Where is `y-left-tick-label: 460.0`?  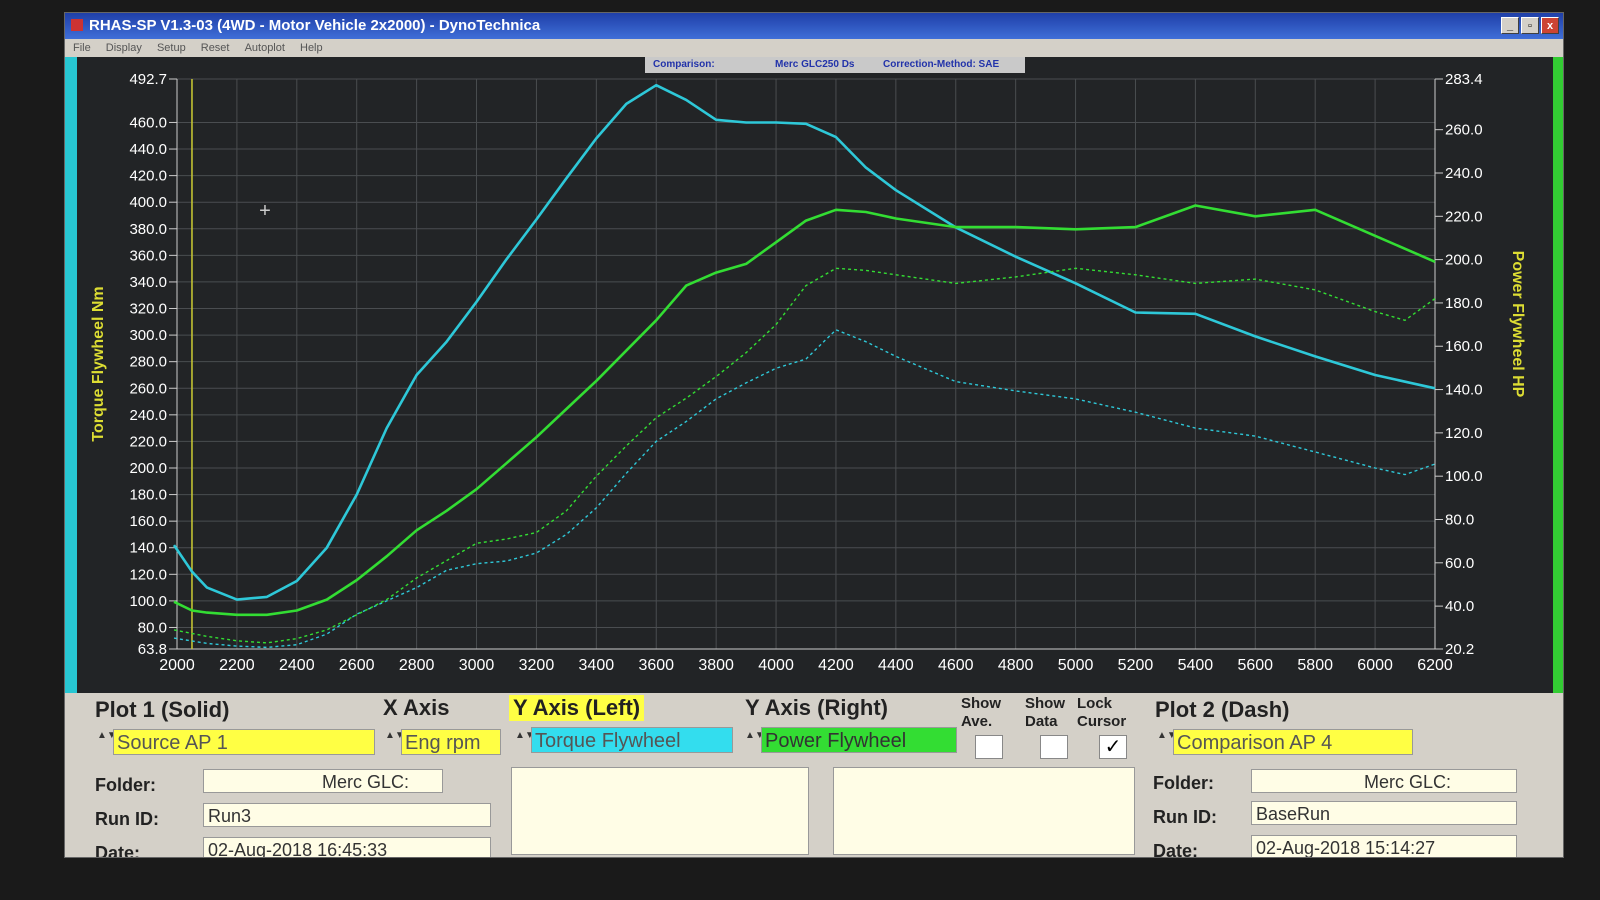
y-left-tick-label: 460.0 is located at coordinates (148, 122).